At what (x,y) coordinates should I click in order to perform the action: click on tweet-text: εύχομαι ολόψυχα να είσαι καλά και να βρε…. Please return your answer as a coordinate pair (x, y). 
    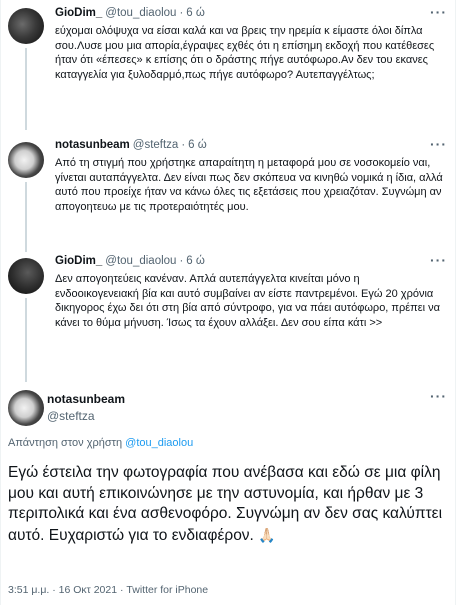
    Looking at the image, I should click on (245, 53).